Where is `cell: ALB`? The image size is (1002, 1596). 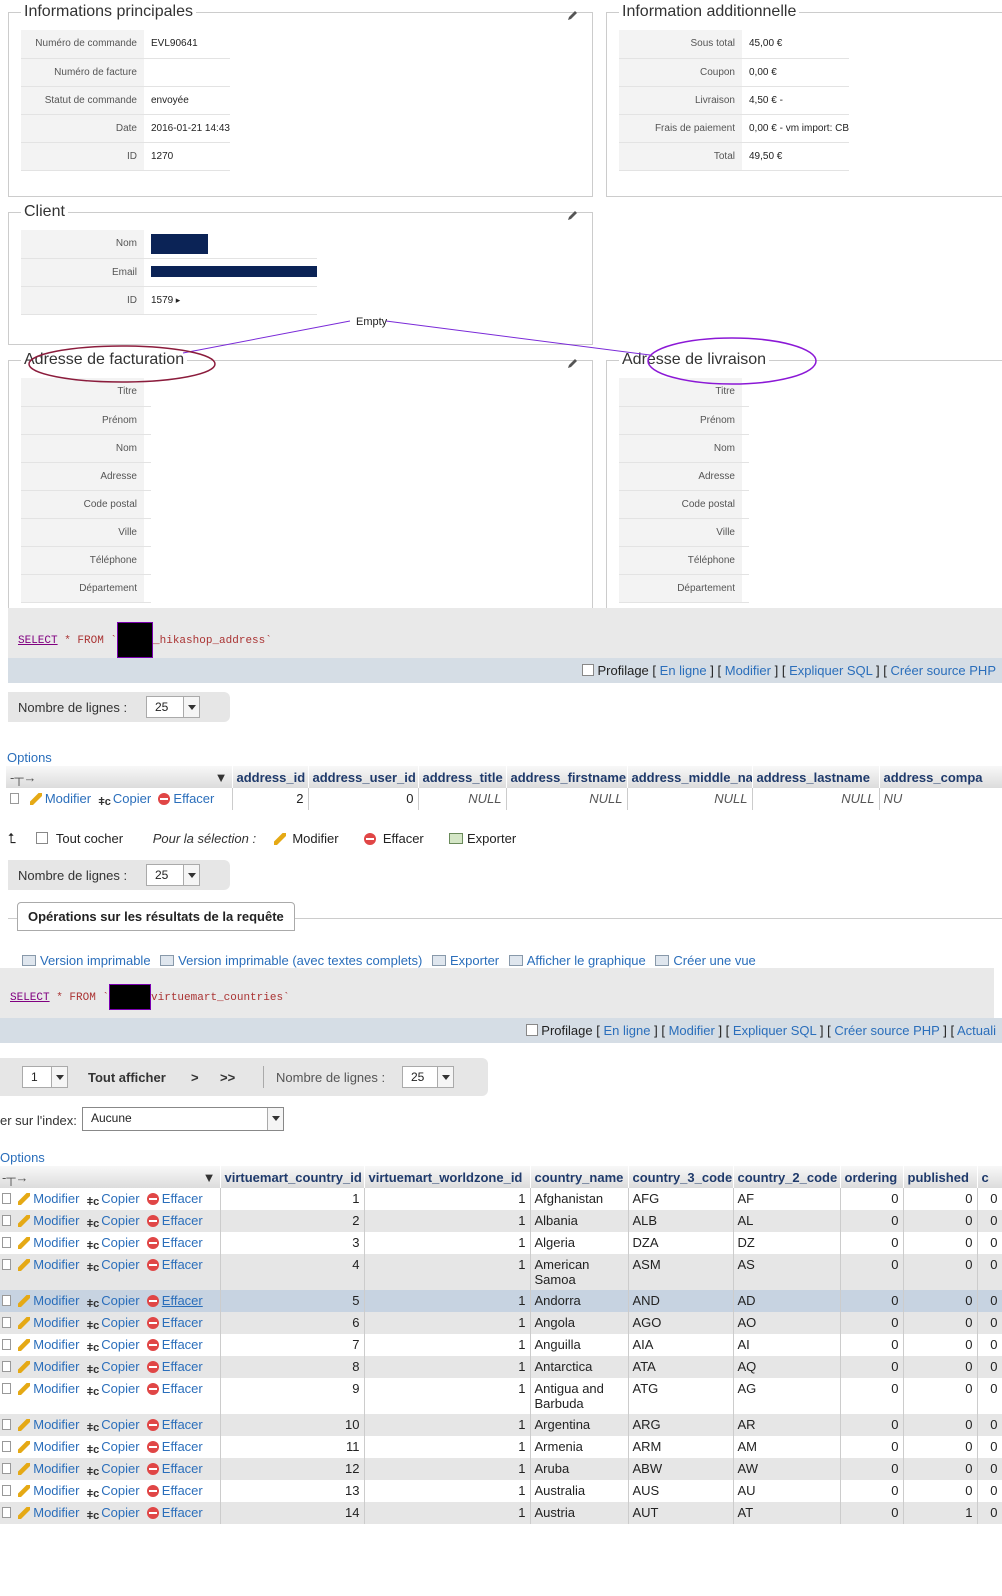
cell: ALB is located at coordinates (681, 1221).